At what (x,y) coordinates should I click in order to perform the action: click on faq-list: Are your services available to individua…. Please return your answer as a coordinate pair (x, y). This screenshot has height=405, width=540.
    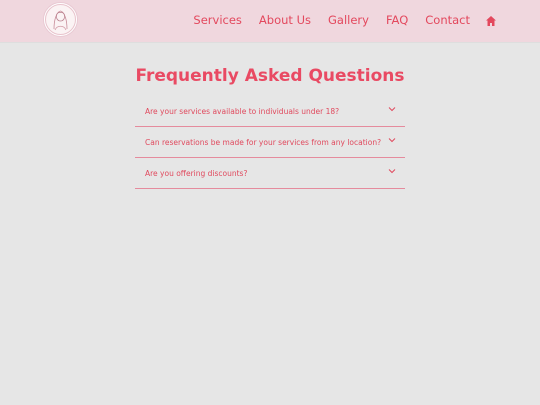
    Looking at the image, I should click on (270, 142).